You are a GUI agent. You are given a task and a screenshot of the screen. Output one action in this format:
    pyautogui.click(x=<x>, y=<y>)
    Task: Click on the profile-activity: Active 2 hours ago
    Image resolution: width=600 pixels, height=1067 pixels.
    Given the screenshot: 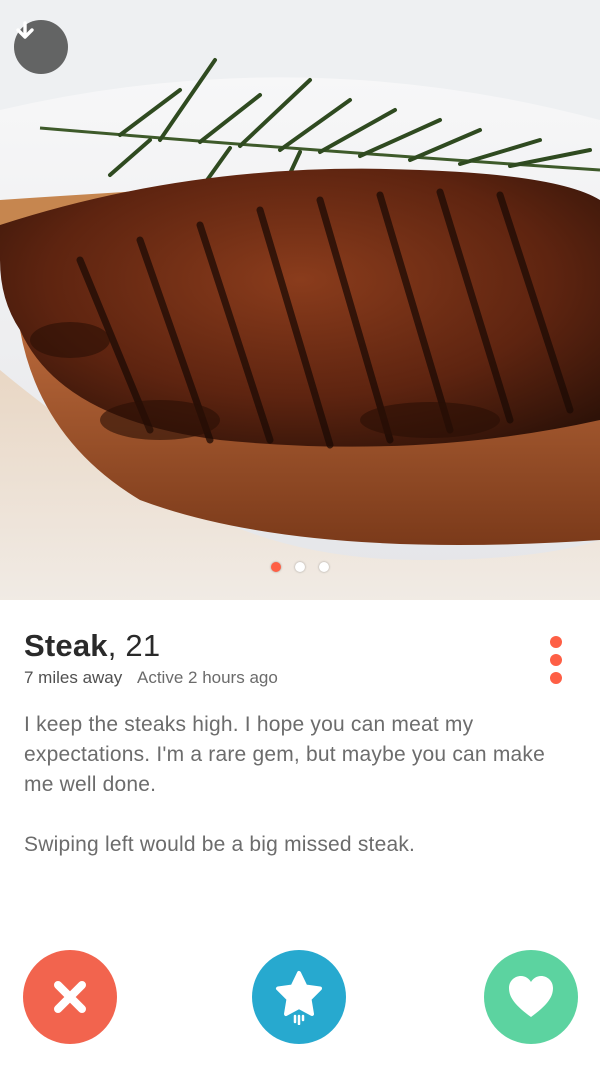 What is the action you would take?
    pyautogui.click(x=207, y=677)
    